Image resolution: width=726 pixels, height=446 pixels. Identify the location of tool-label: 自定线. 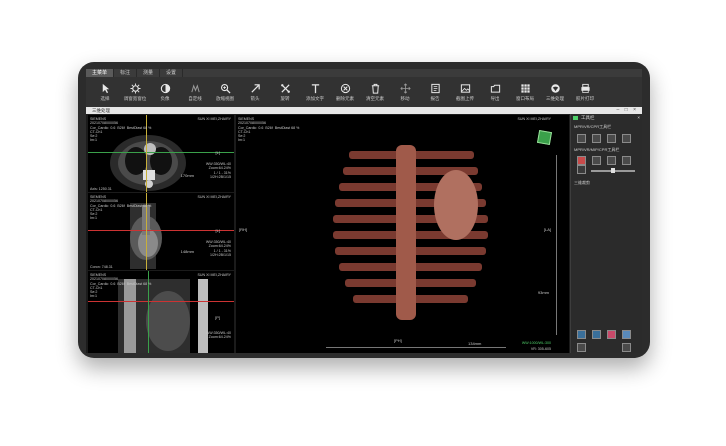
(195, 98).